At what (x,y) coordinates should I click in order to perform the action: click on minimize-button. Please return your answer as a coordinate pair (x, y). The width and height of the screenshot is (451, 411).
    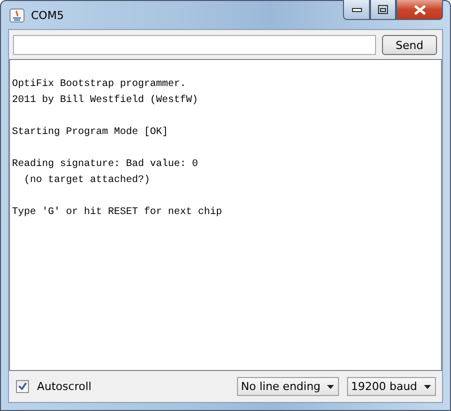
    Looking at the image, I should click on (356, 10).